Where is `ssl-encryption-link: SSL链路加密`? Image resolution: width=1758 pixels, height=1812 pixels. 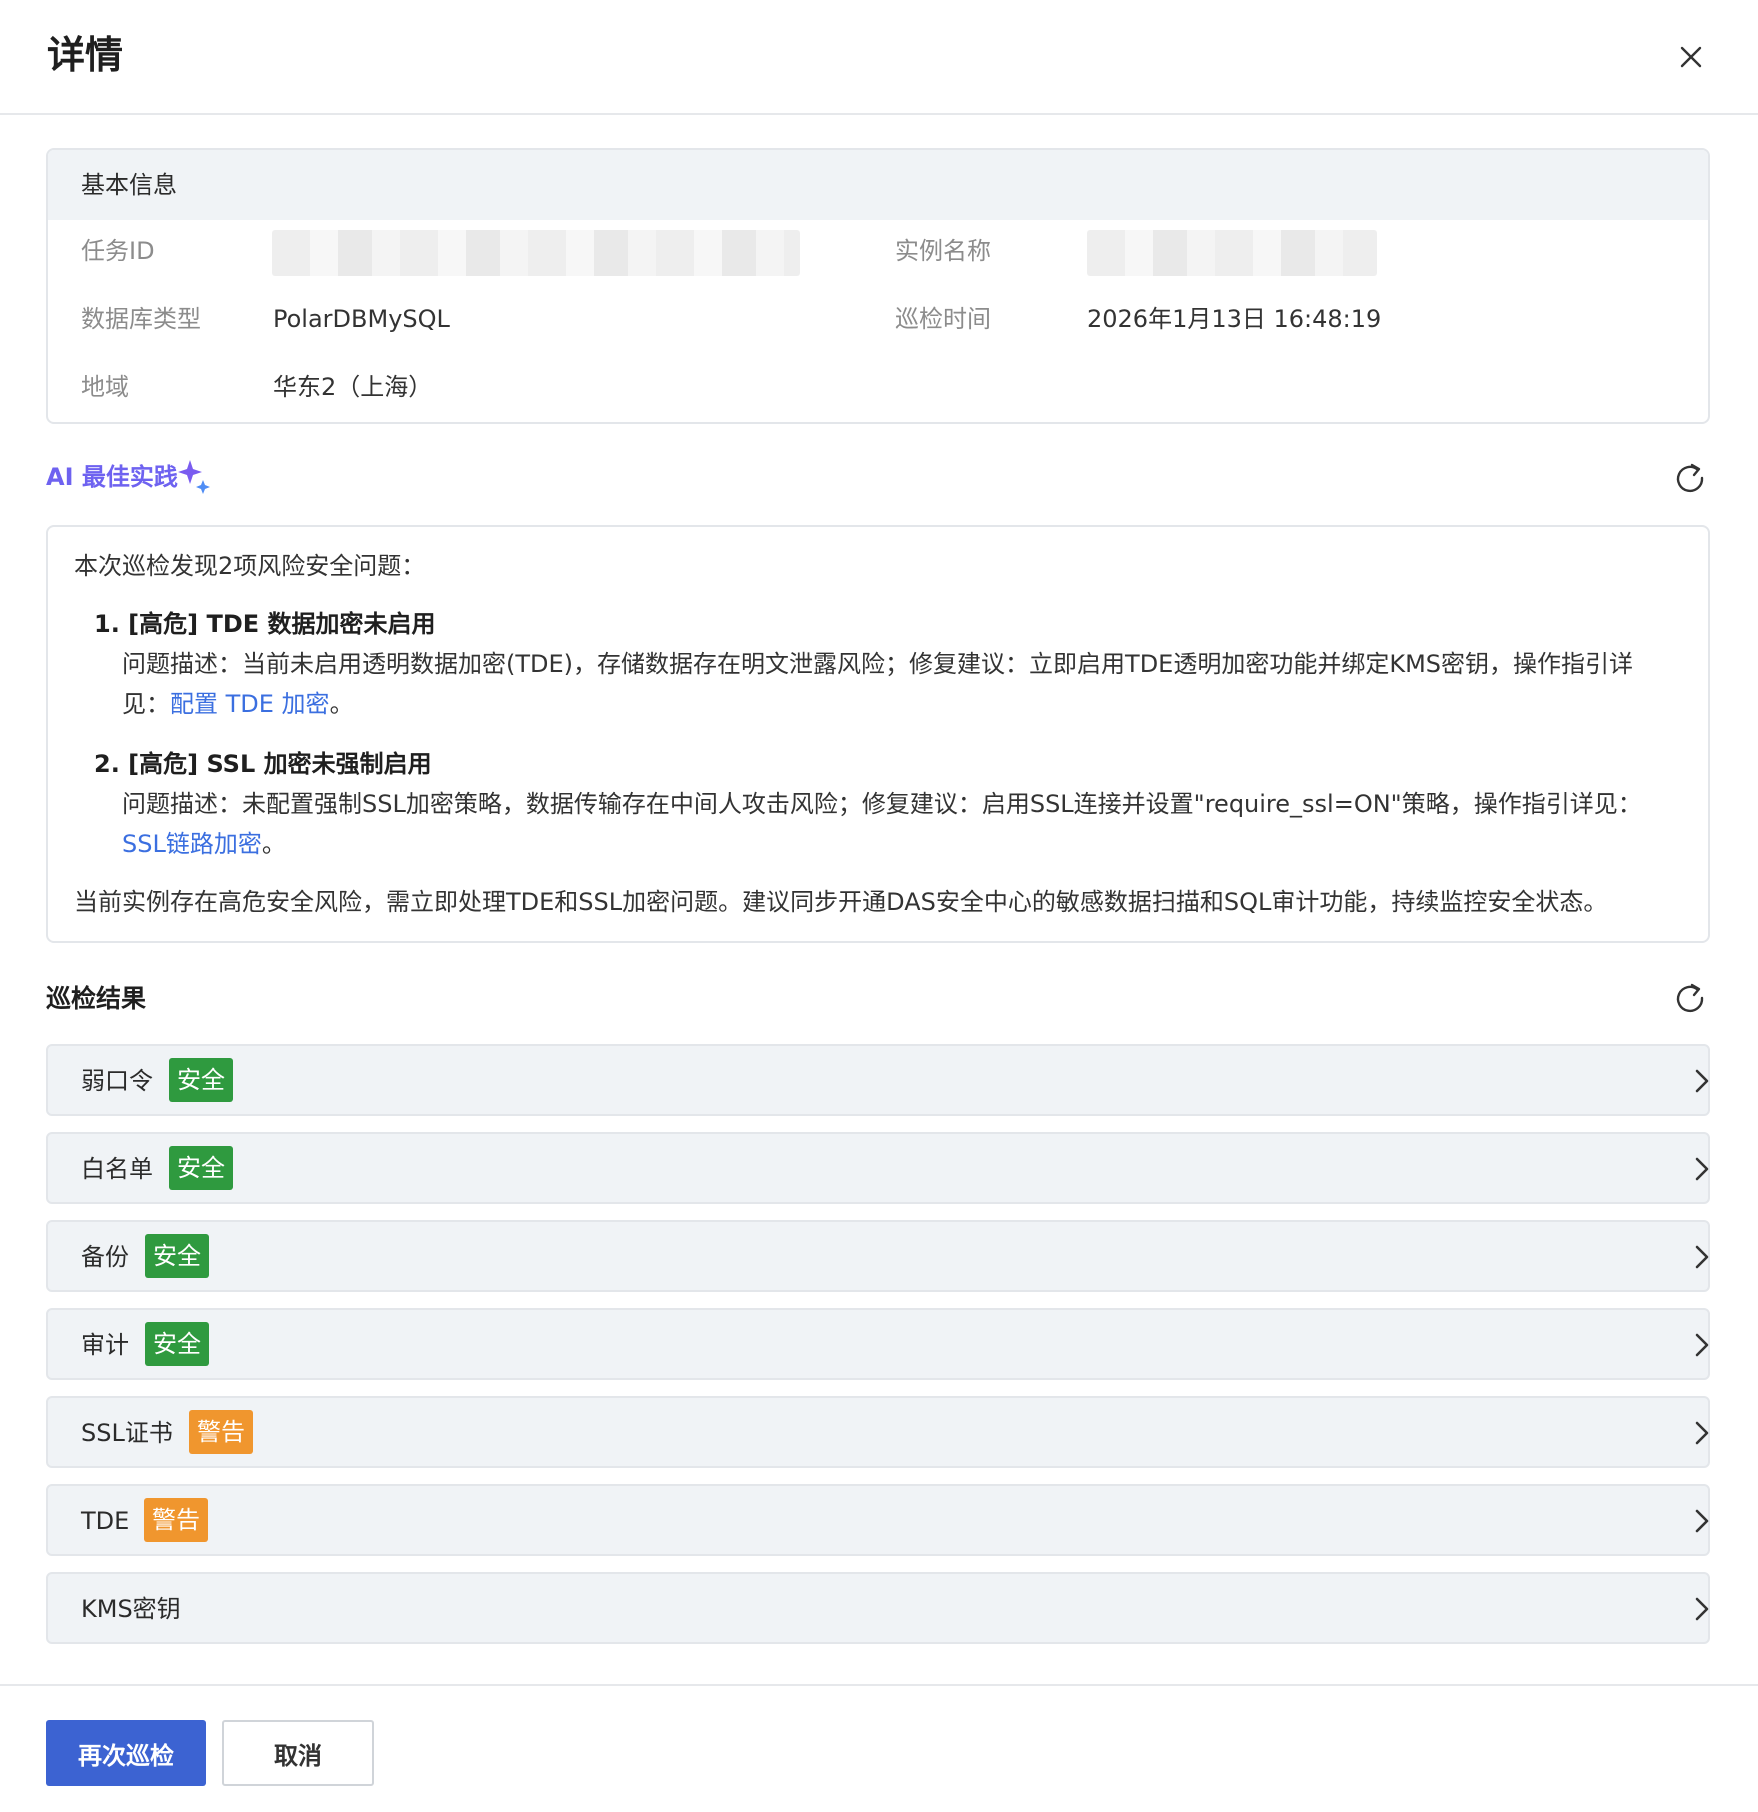 ssl-encryption-link: SSL链路加密 is located at coordinates (192, 844).